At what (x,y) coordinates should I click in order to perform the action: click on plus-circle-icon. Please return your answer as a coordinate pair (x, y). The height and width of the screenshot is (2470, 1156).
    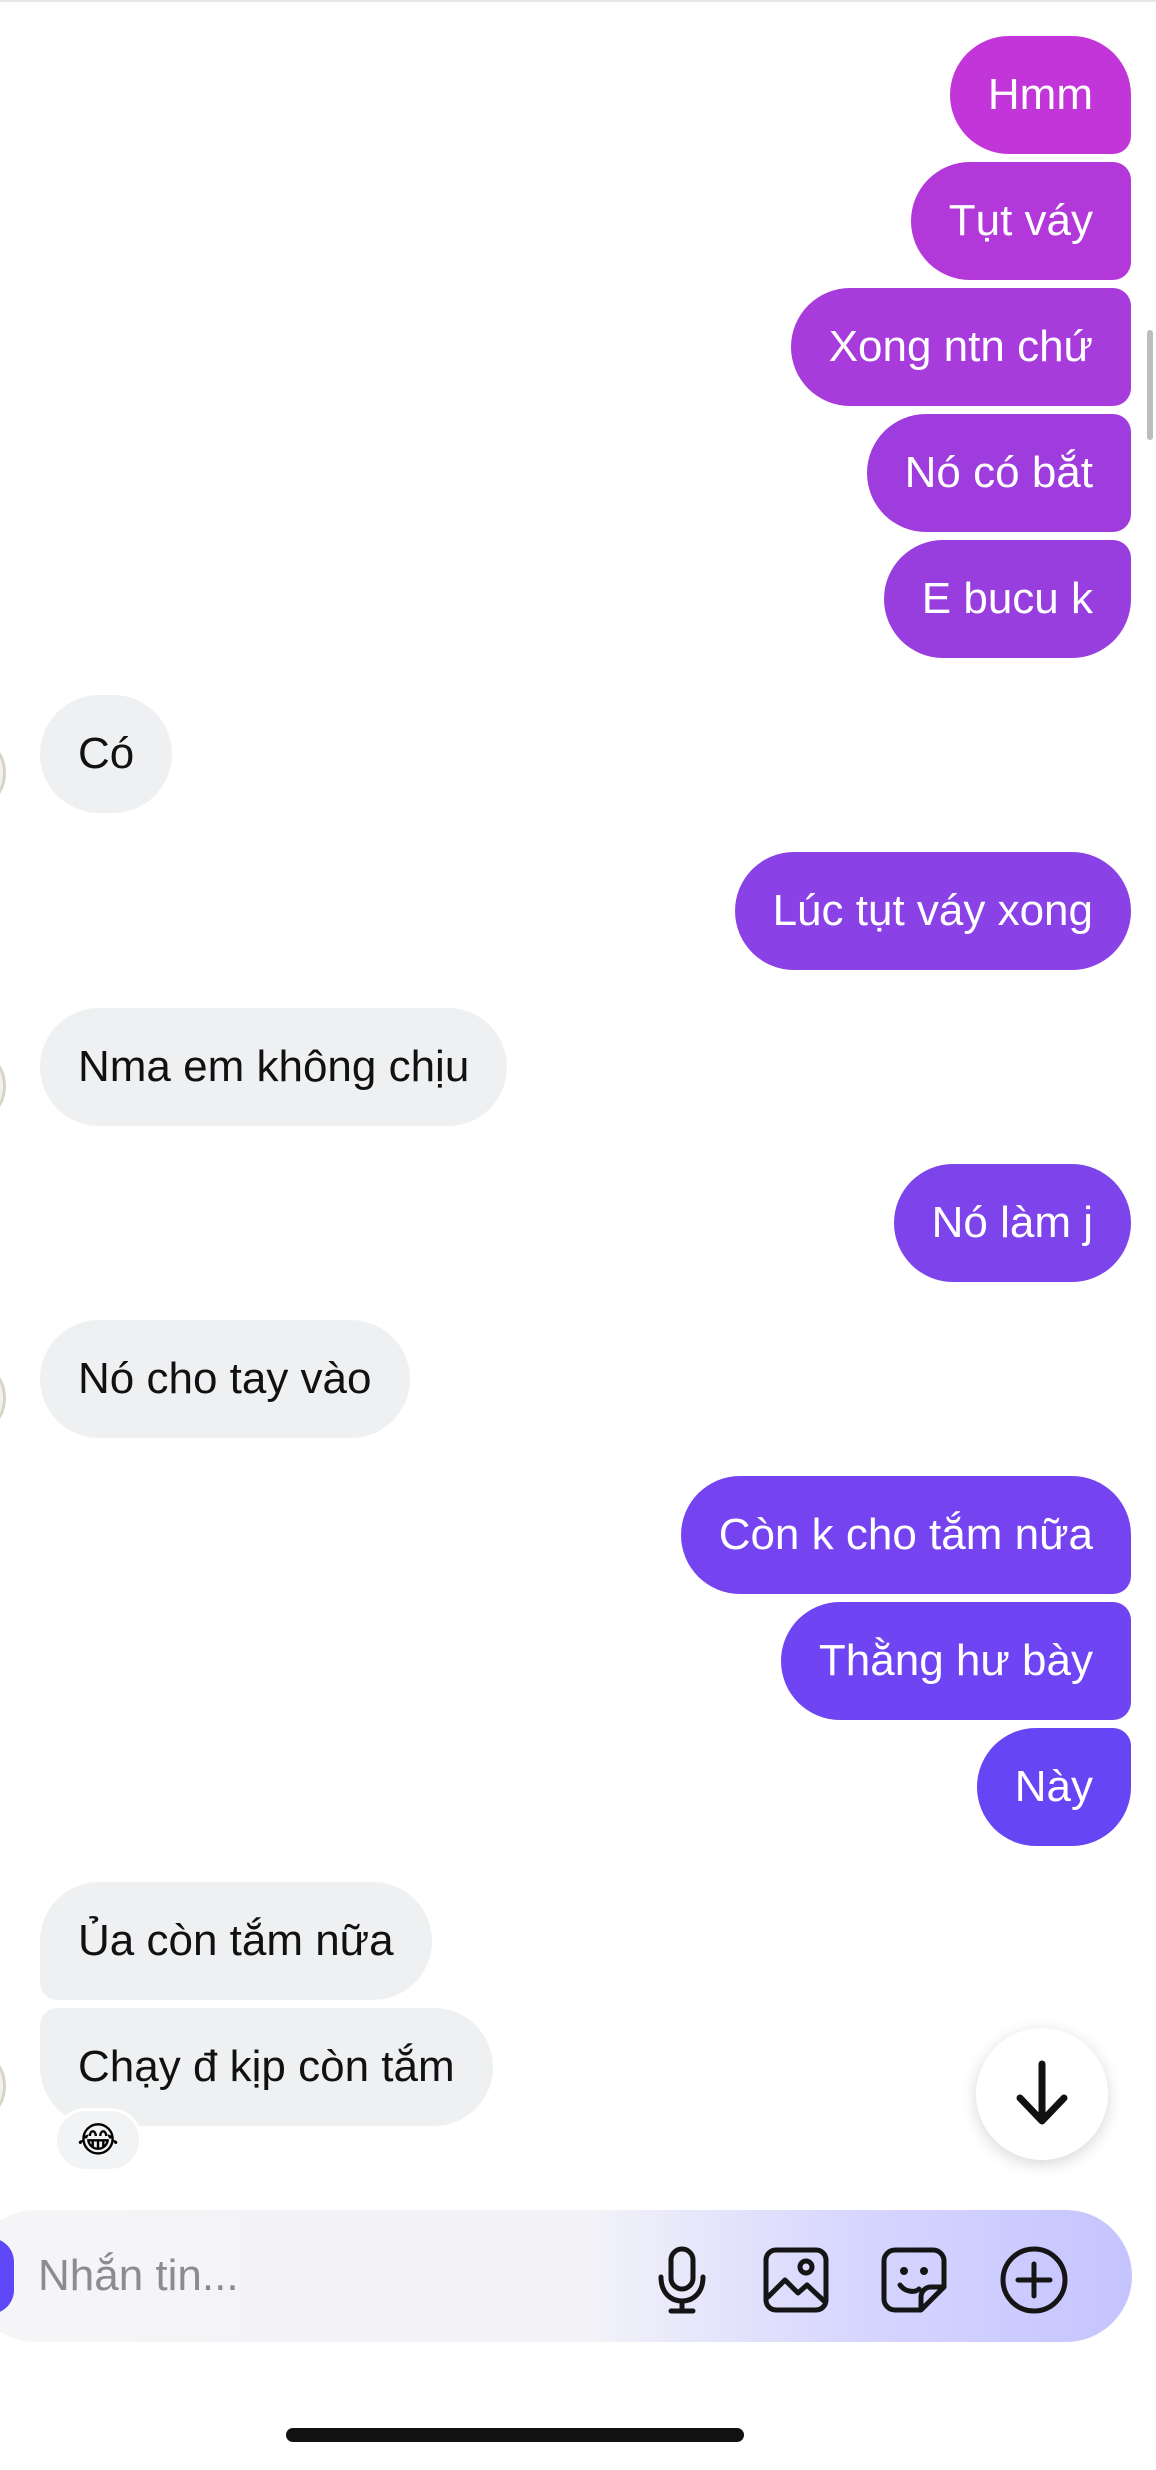
    Looking at the image, I should click on (1034, 2280).